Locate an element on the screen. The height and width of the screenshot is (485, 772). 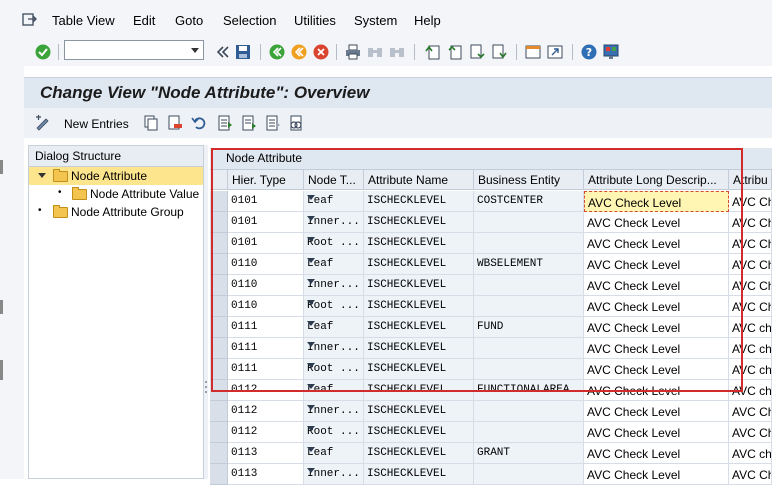
menu-selection: Selection is located at coordinates (249, 20).